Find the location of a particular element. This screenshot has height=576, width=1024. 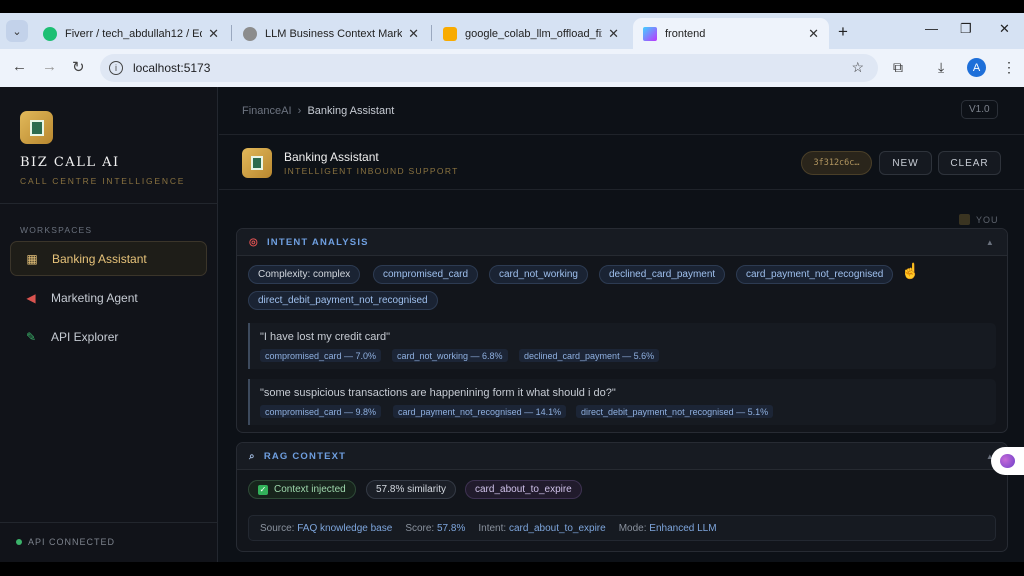

forward-icon: → is located at coordinates (49, 66).